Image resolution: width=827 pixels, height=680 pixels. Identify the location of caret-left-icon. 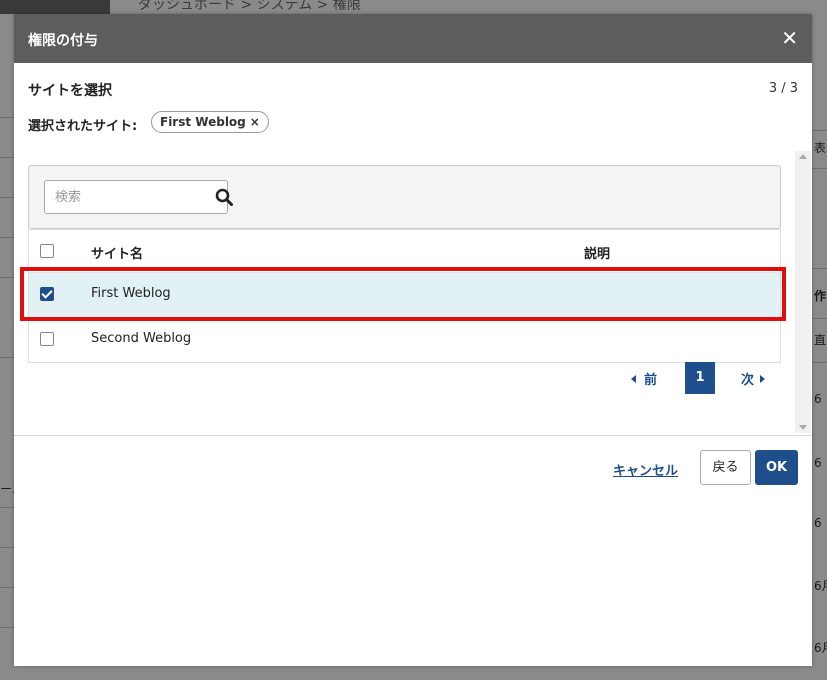
(633, 379).